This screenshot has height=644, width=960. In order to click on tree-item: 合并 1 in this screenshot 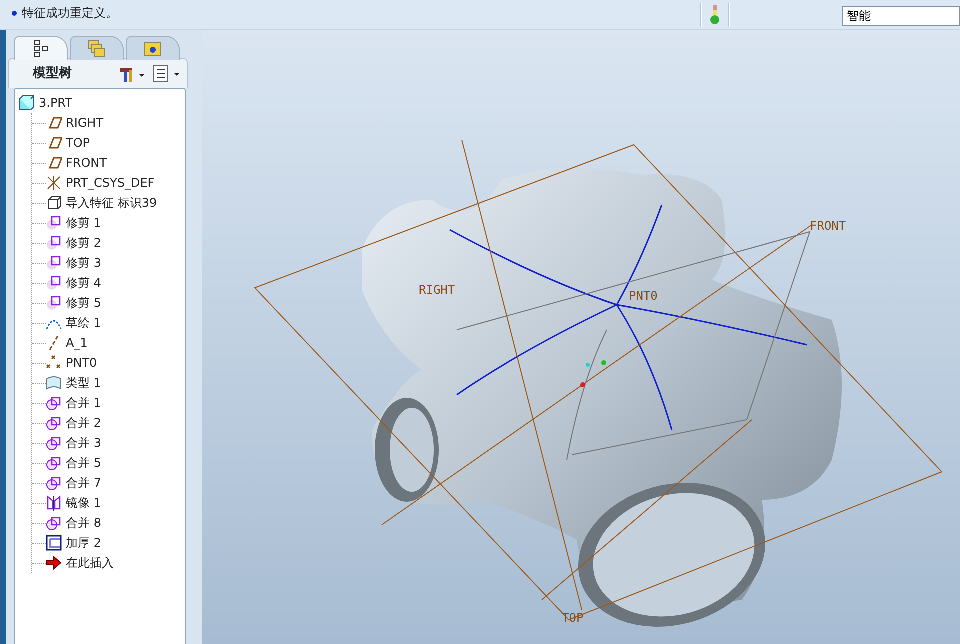, I will do `click(84, 403)`.